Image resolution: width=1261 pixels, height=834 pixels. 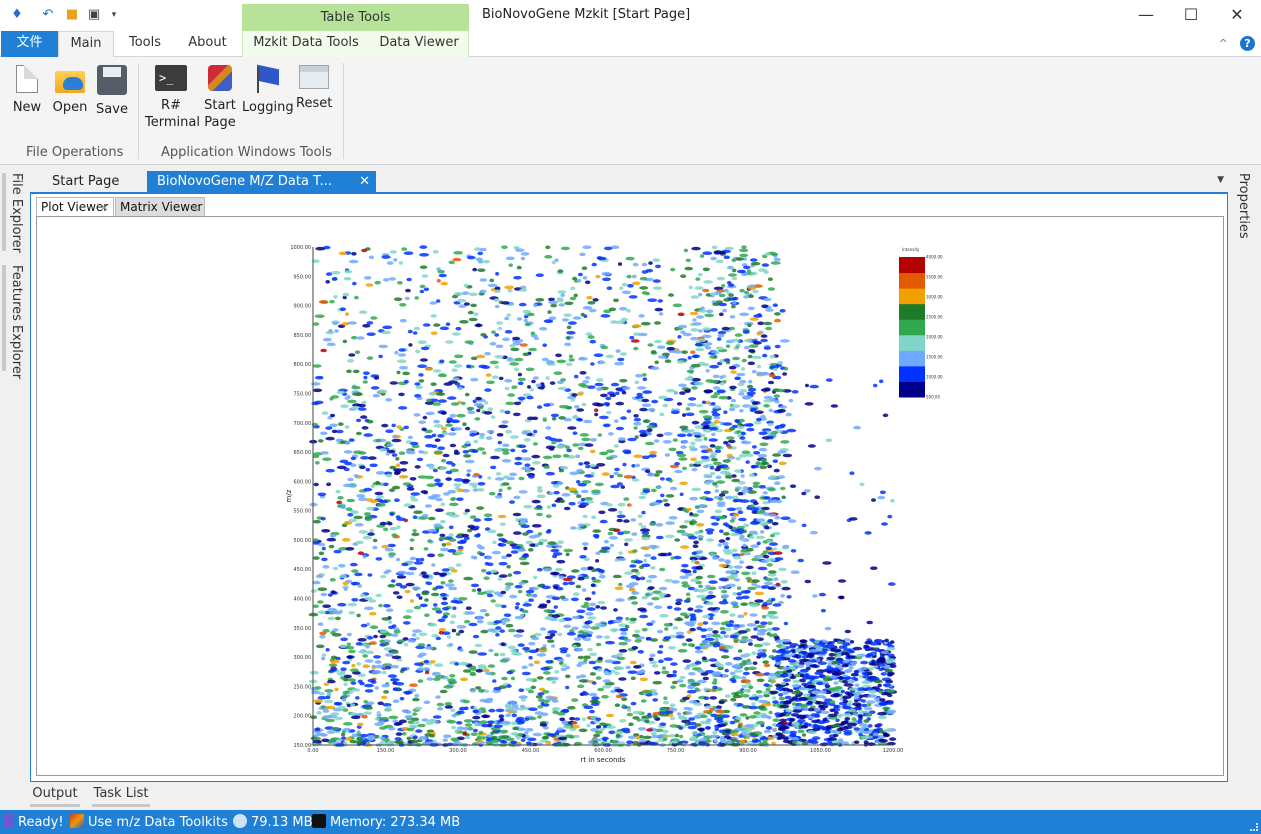 I want to click on features-explorer-tab: Features Explorer, so click(x=16, y=322).